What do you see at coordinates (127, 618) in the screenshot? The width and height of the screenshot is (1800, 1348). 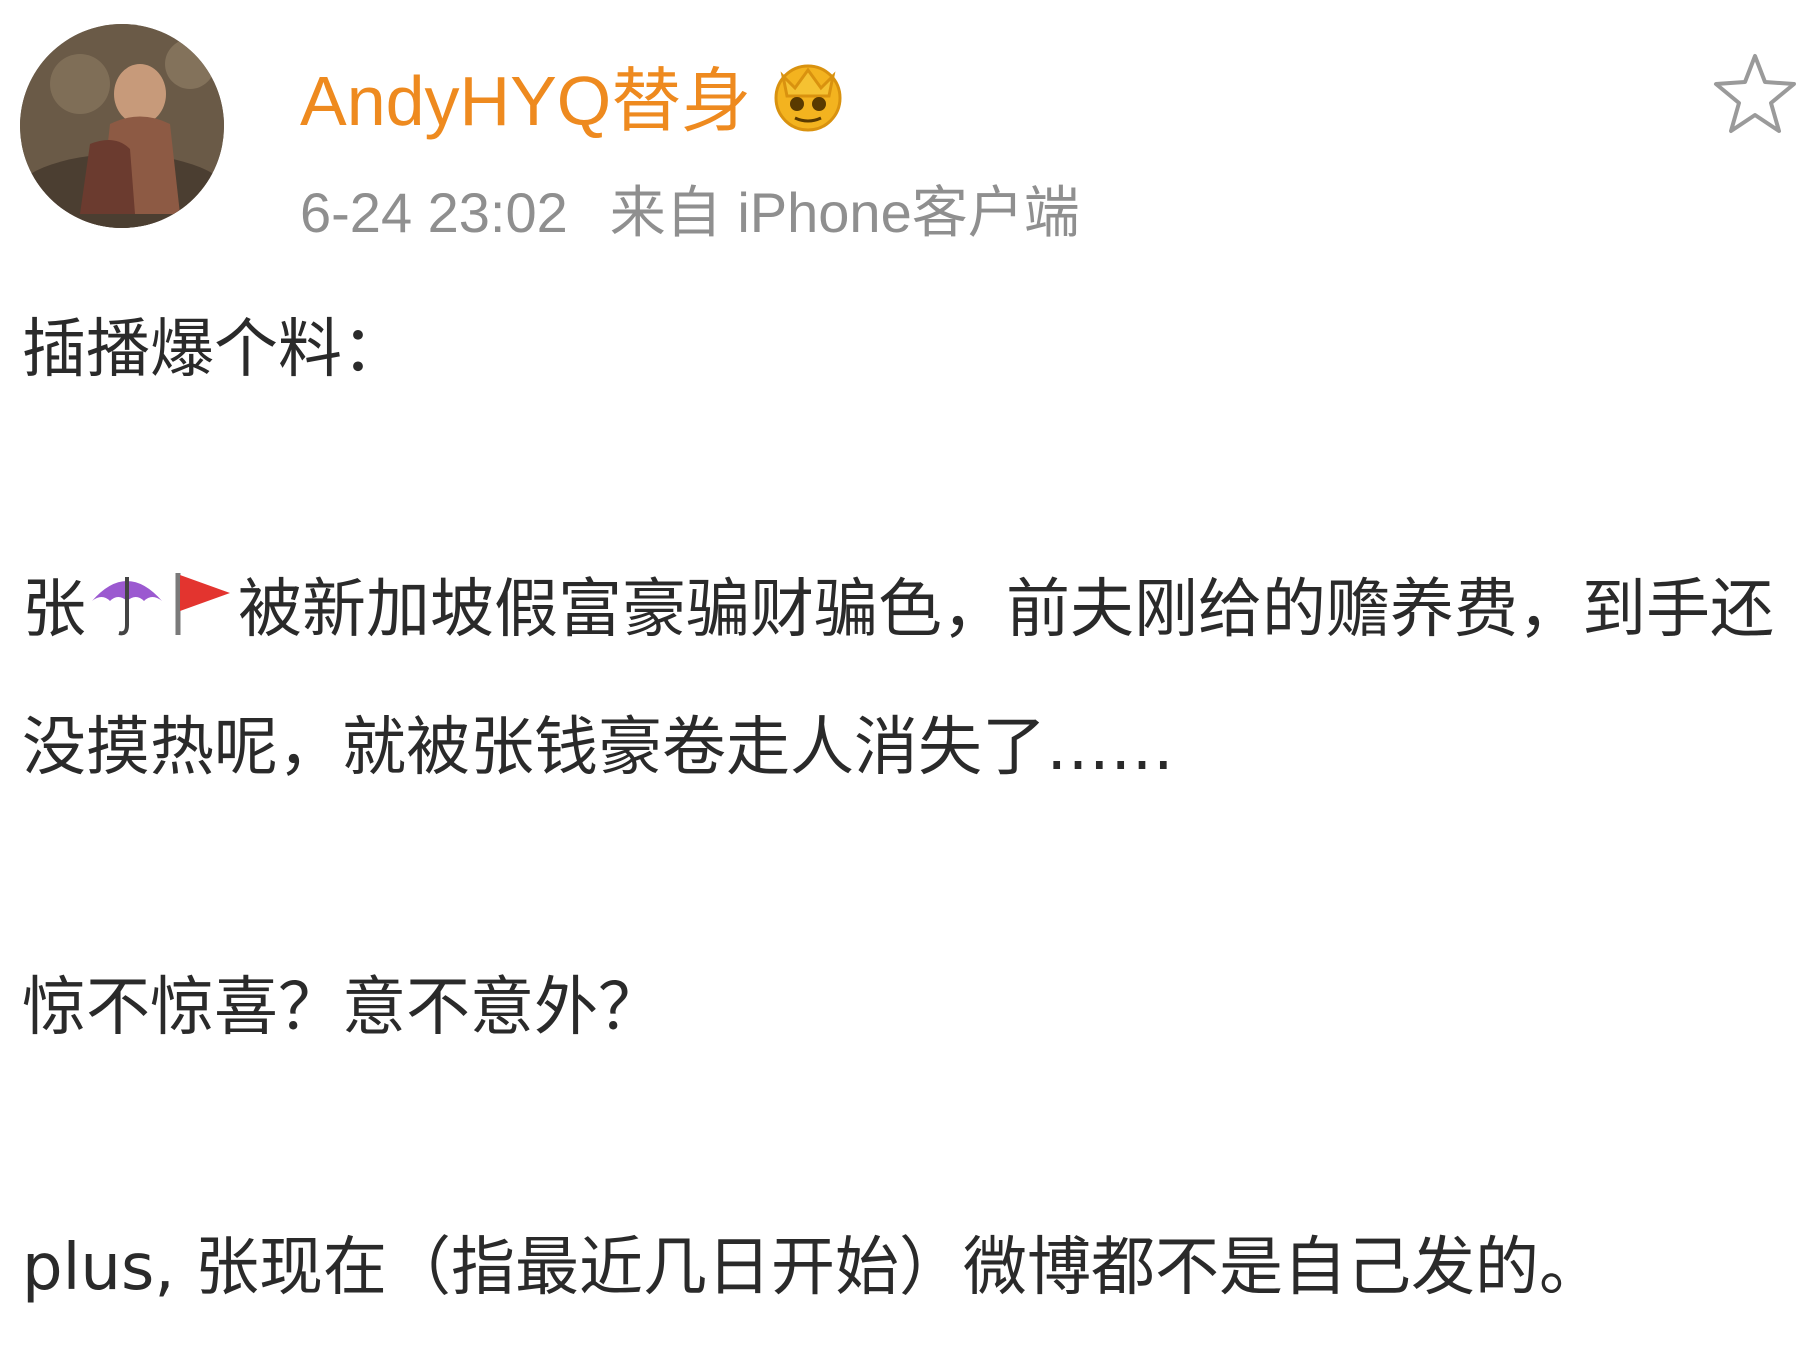 I see `umbrella-emoji-icon` at bounding box center [127, 618].